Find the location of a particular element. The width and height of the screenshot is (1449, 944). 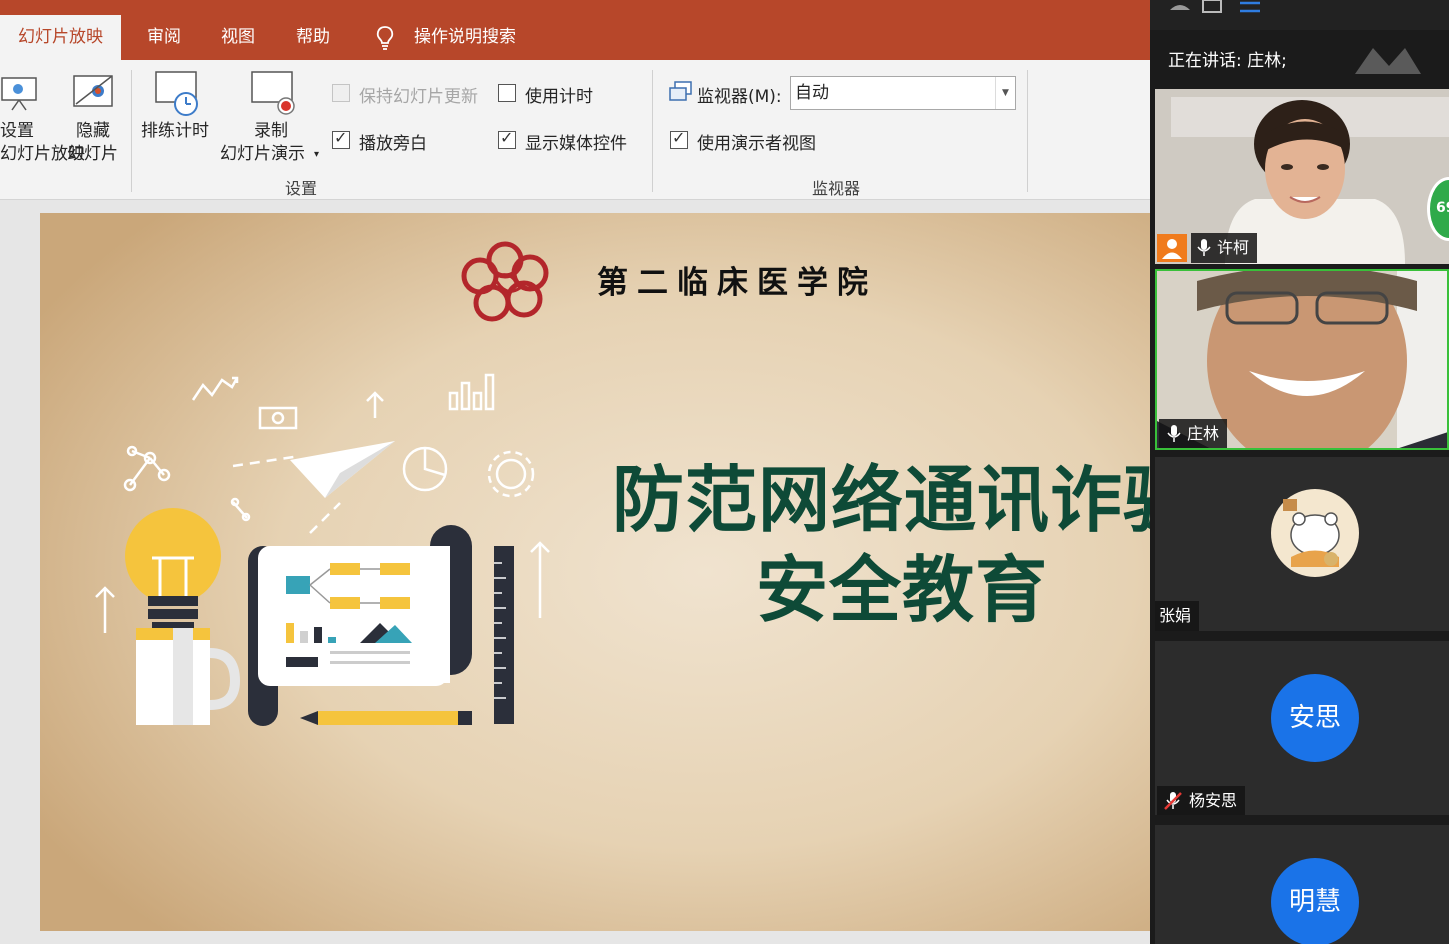

participant-name-tag: 张娟 is located at coordinates (1177, 616).